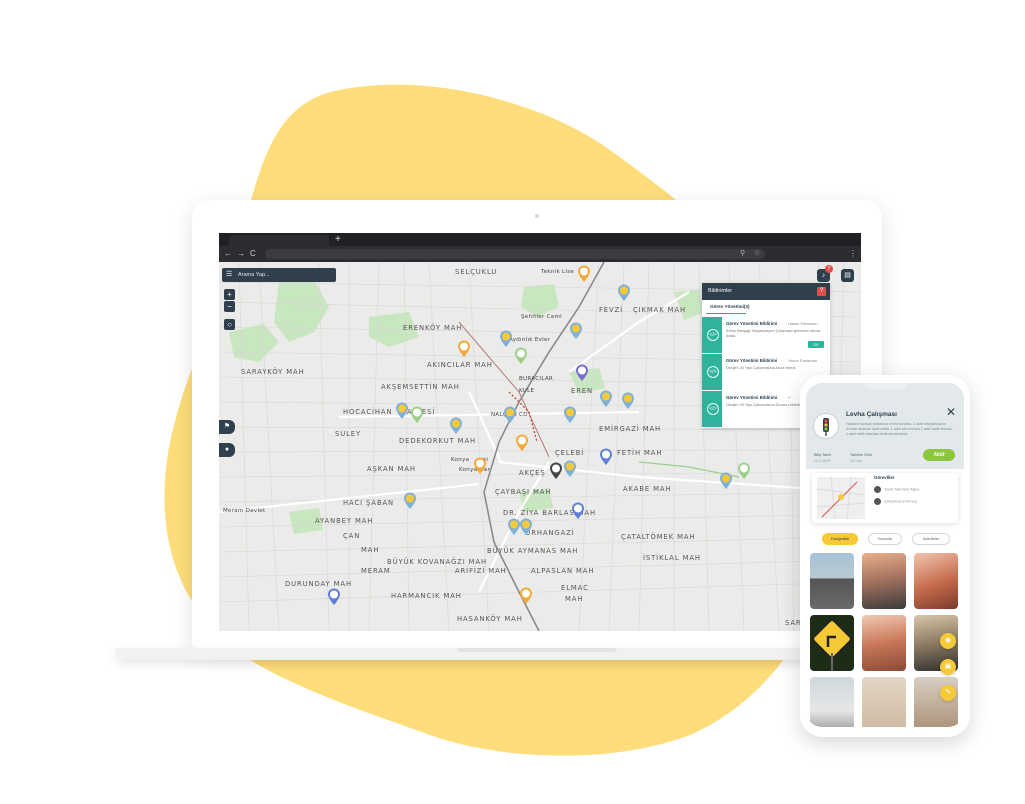 This screenshot has height=804, width=1025. Describe the element at coordinates (840, 539) in the screenshot. I see `tab-photos: Fotoğraflar` at that location.